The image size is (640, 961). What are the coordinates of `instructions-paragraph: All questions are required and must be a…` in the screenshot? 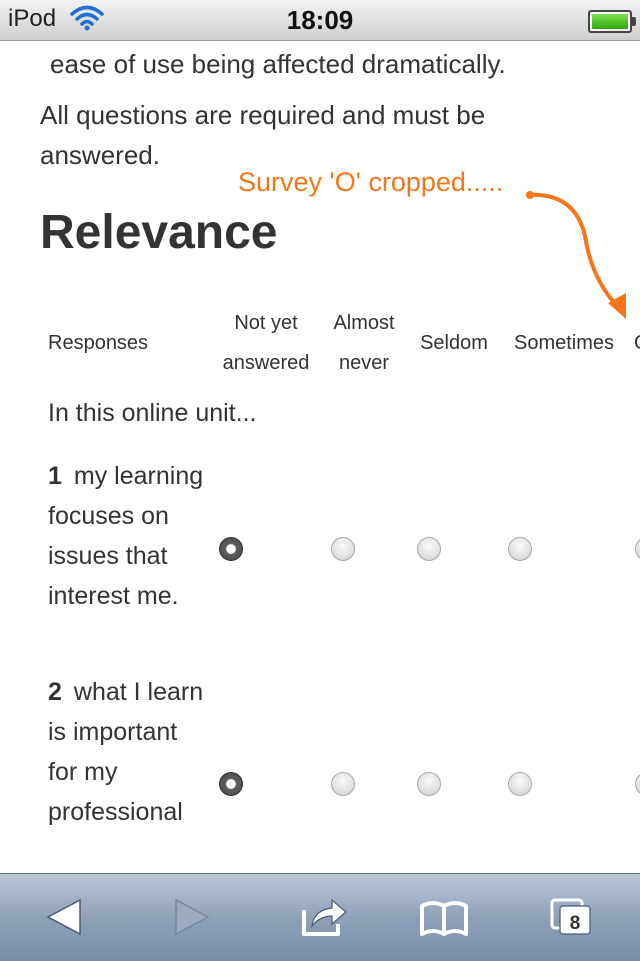 It's located at (263, 135).